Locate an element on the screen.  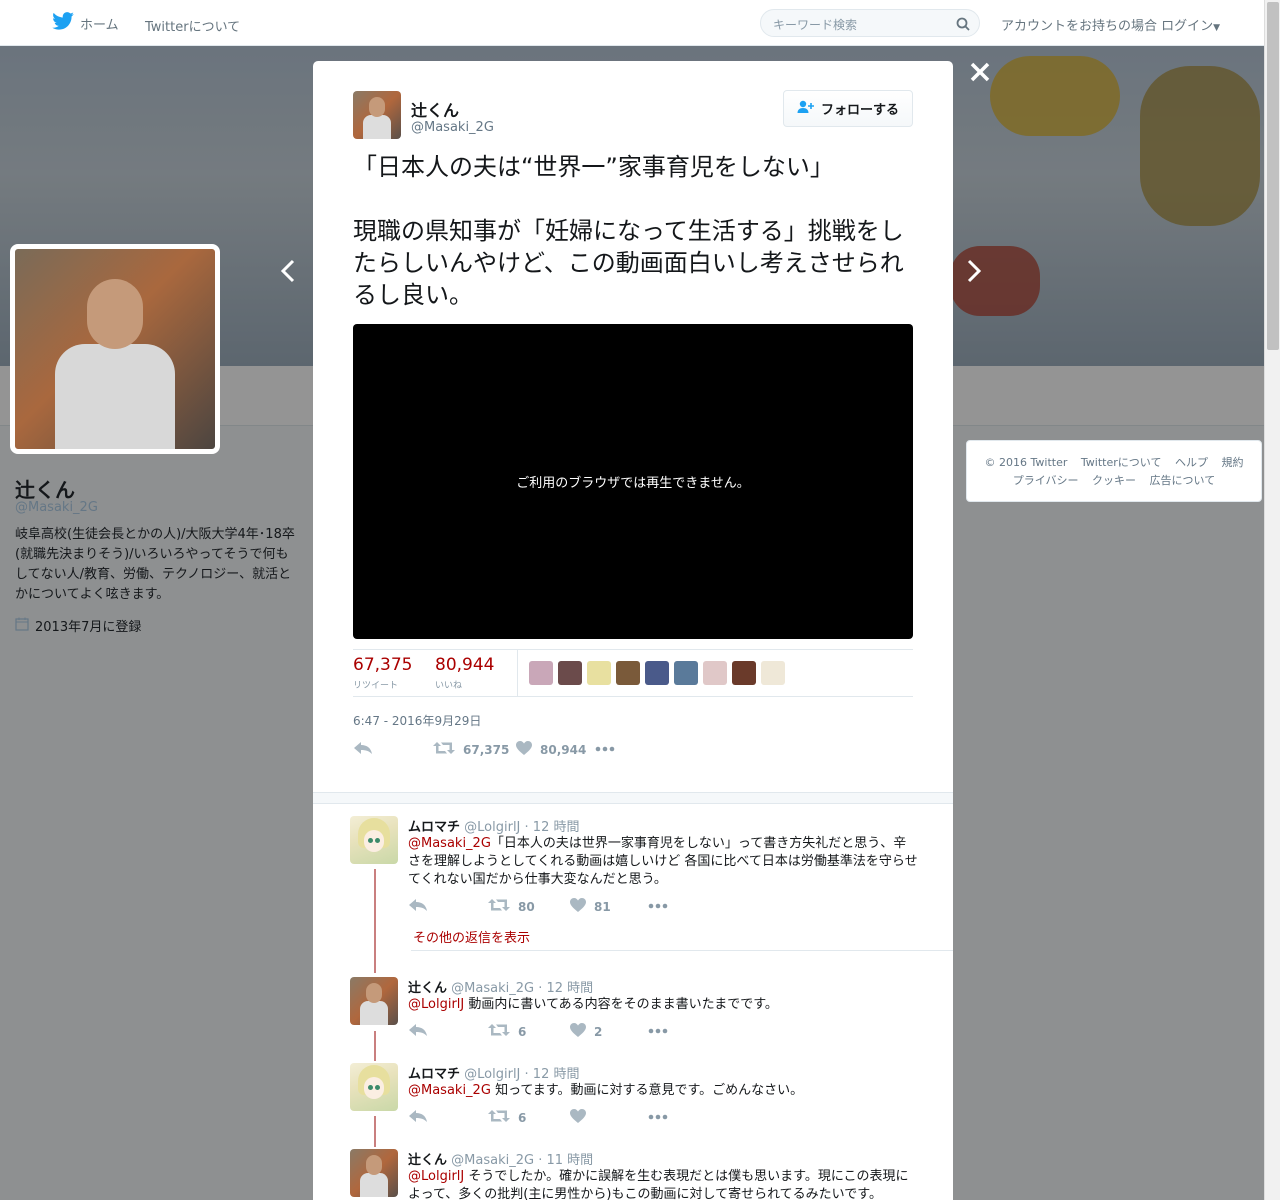
like-button: 81 is located at coordinates (590, 906).